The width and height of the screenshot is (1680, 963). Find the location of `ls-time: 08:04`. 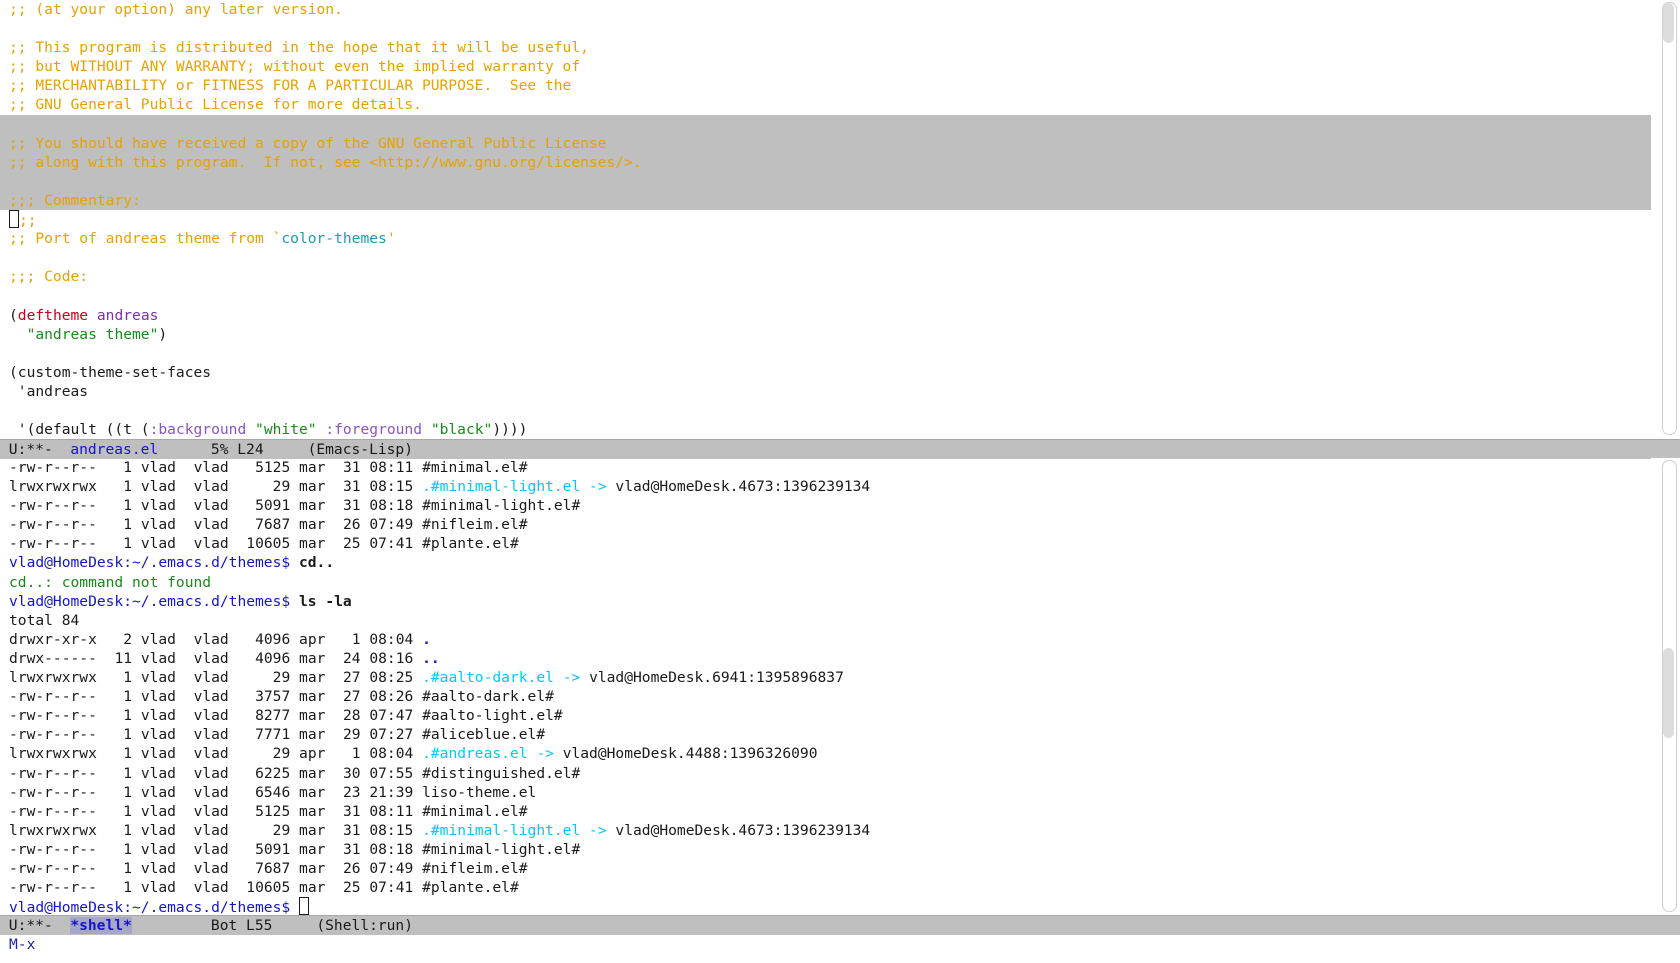

ls-time: 08:04 is located at coordinates (391, 754).